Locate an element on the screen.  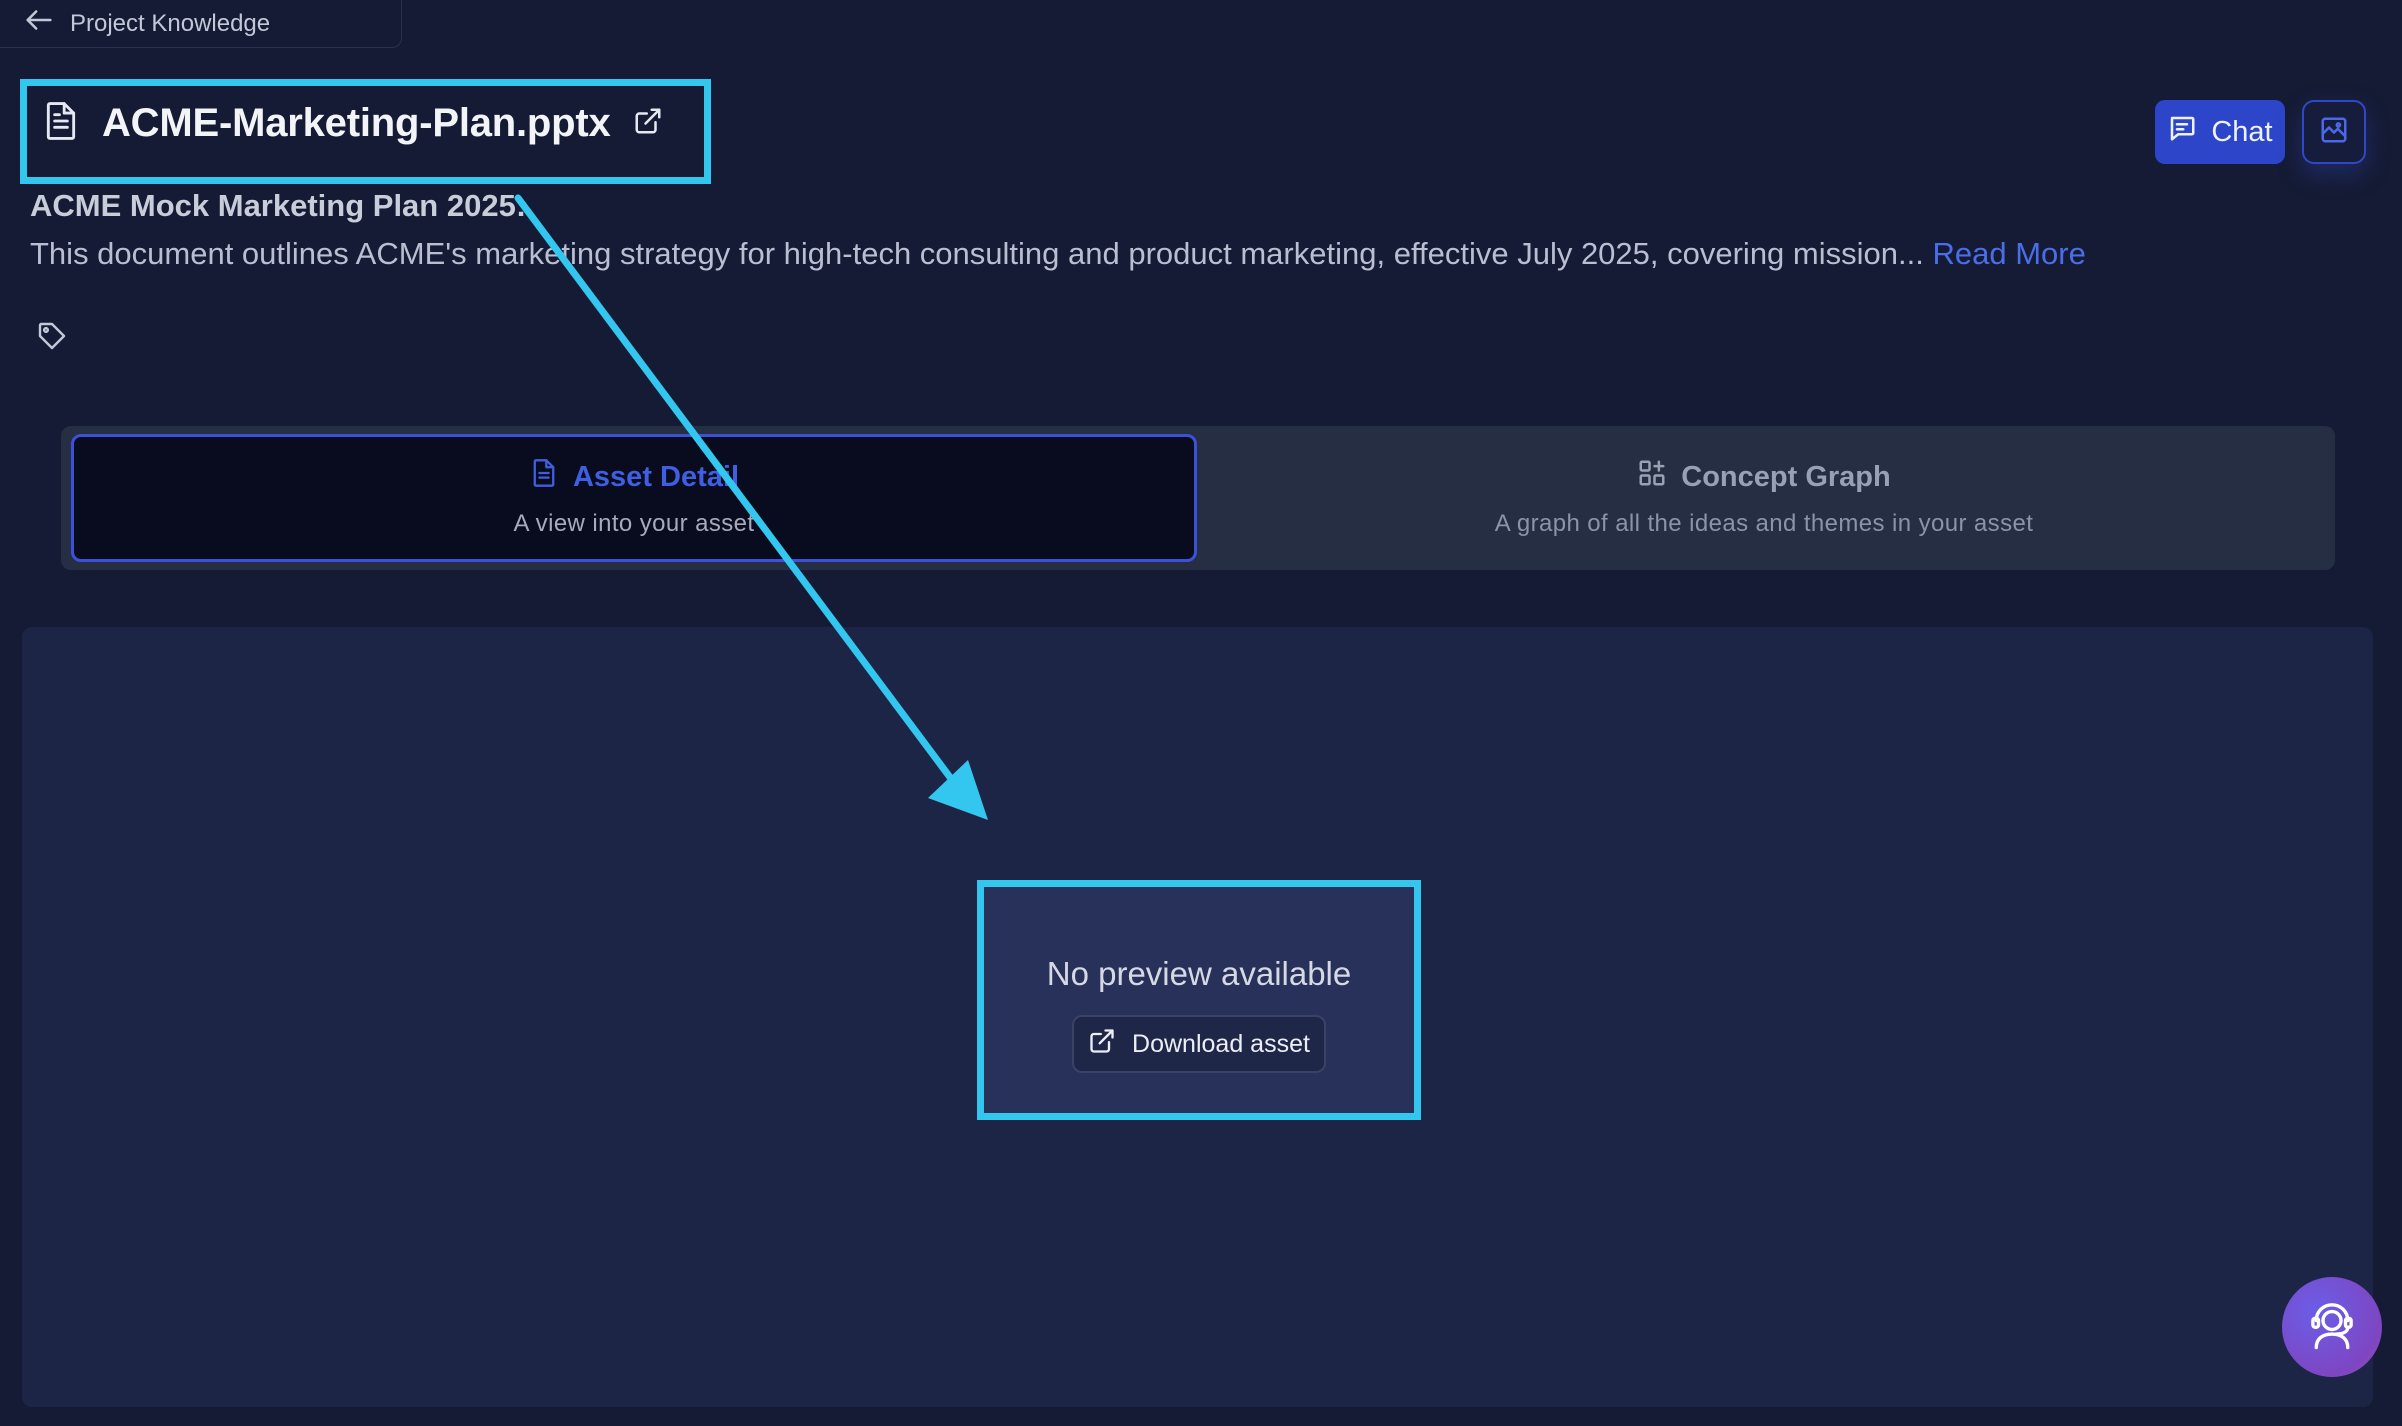
chat-button: Chat is located at coordinates (2220, 132).